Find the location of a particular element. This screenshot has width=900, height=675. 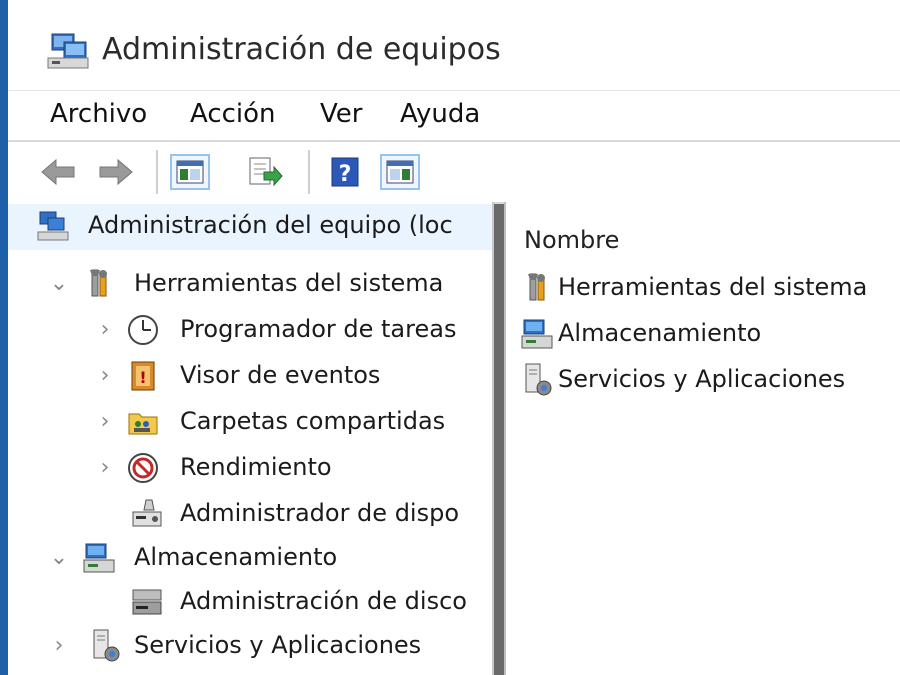

tree-item-label: Rendimiento is located at coordinates (256, 467).